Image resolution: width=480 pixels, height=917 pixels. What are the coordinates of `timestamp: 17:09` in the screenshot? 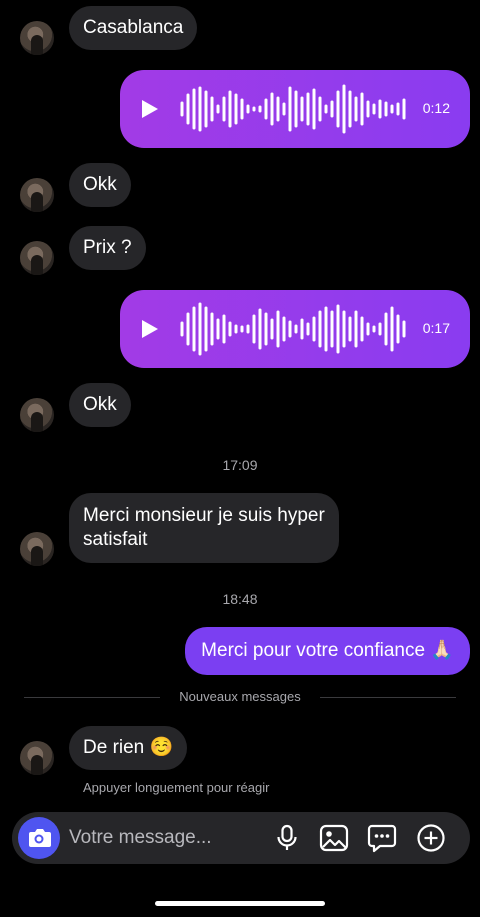 It's located at (240, 465).